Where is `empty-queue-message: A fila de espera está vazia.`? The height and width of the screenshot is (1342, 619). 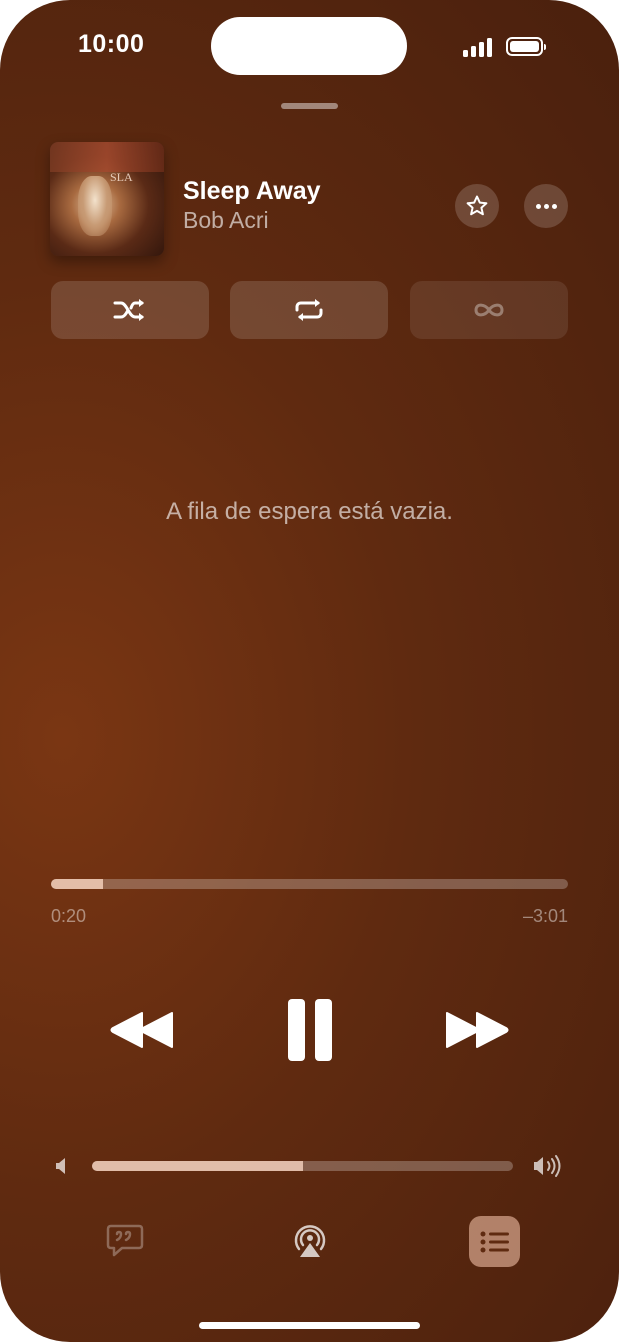 empty-queue-message: A fila de espera está vazia. is located at coordinates (309, 511).